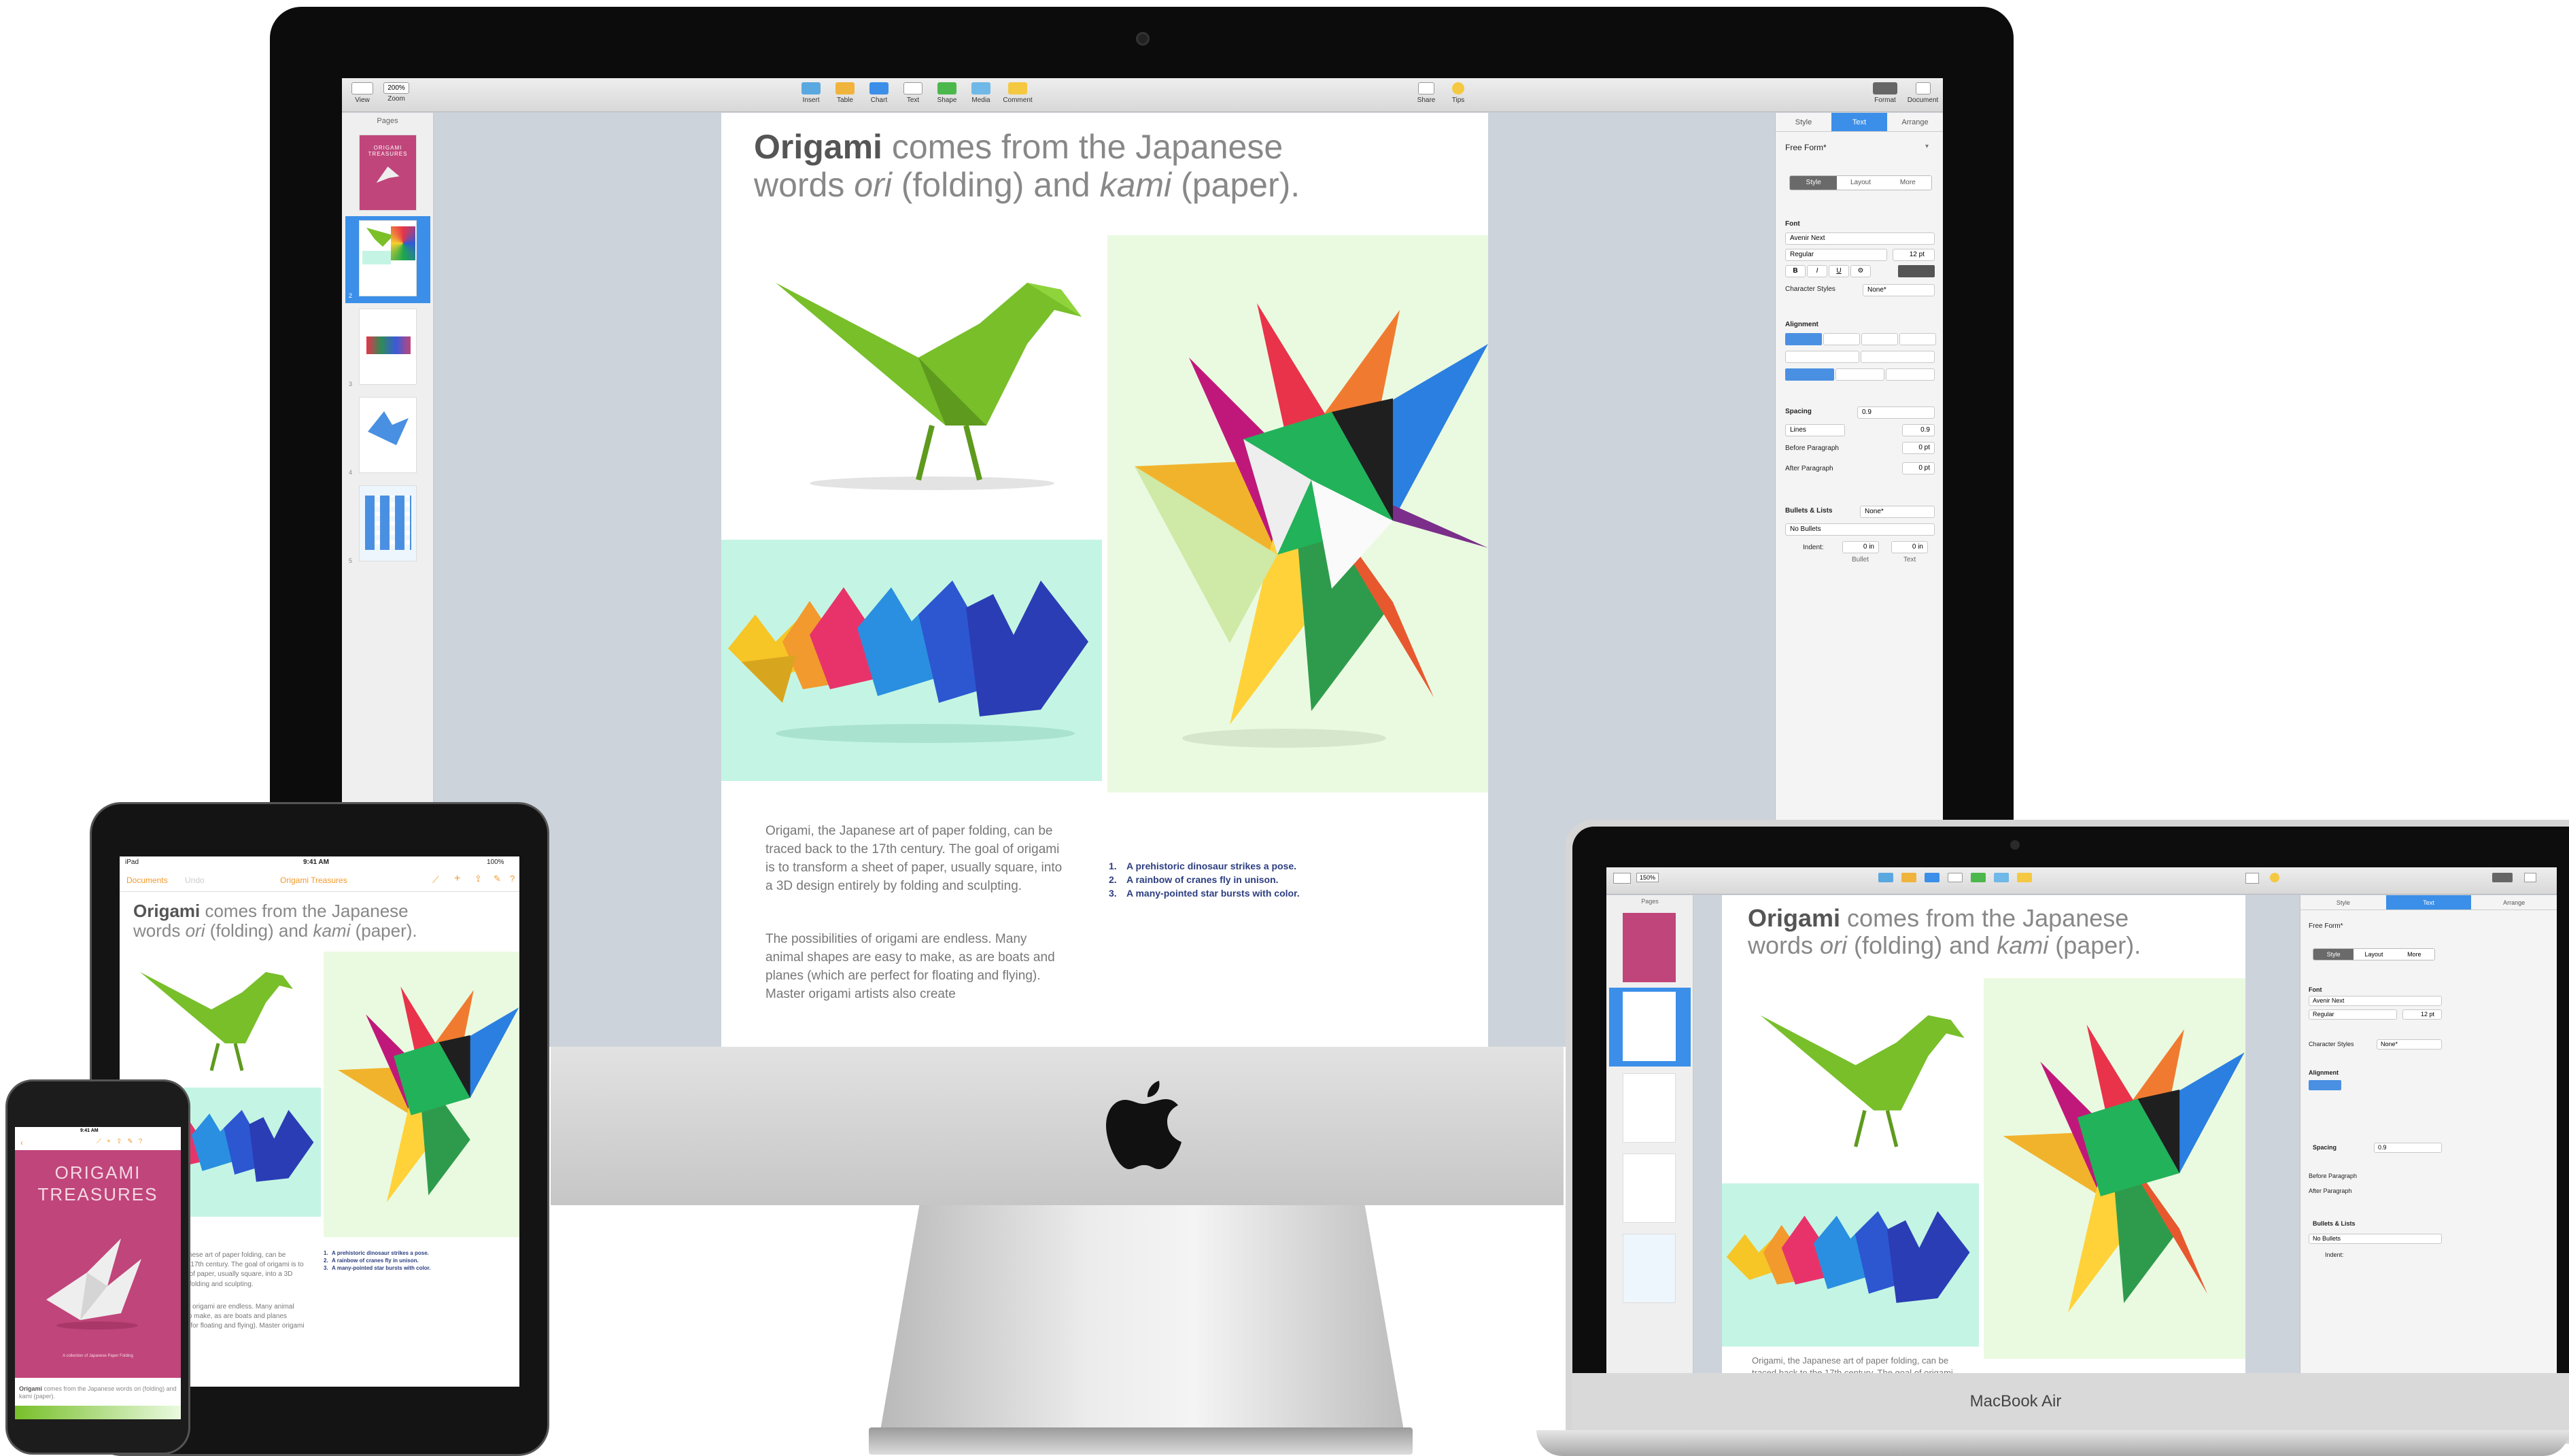 This screenshot has width=2569, height=1456. What do you see at coordinates (2409, 1044) in the screenshot?
I see `macbook-char-styles-select: None*` at bounding box center [2409, 1044].